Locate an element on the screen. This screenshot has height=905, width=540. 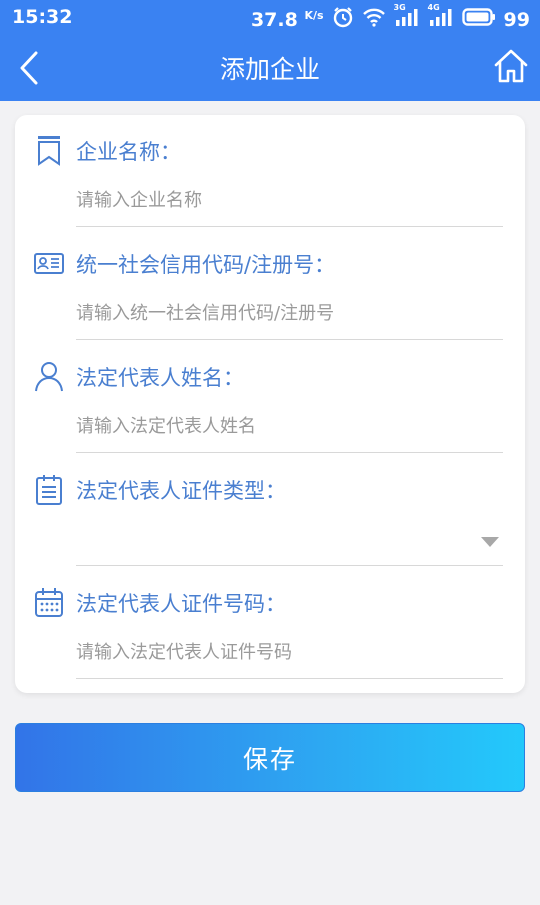
wifi-icon is located at coordinates (374, 19).